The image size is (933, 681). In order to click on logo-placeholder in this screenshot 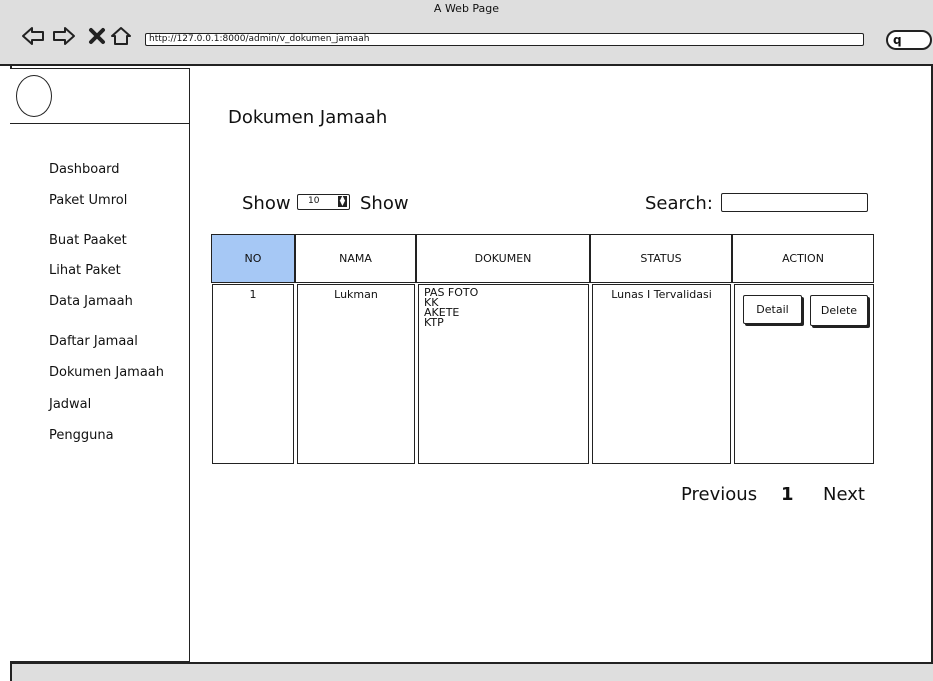, I will do `click(34, 96)`.